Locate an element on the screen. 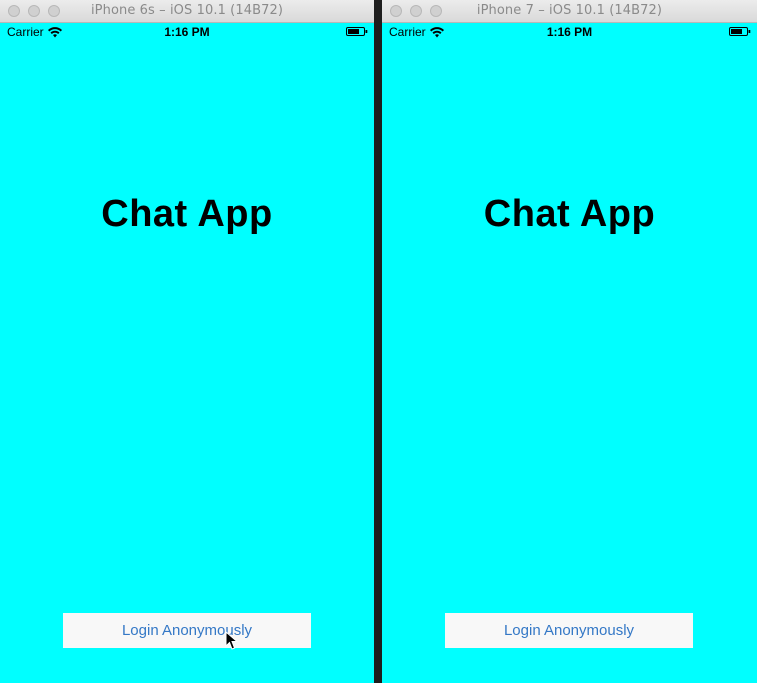 The height and width of the screenshot is (683, 757). window-titlebar: iPhone 7 – iOS 10.1 (14B72) is located at coordinates (569, 11).